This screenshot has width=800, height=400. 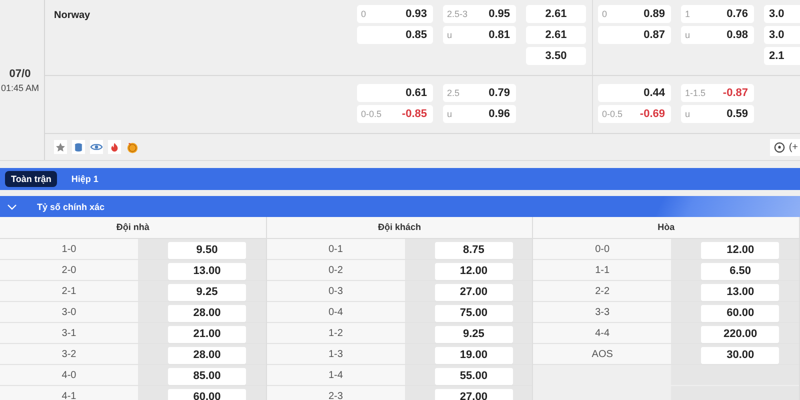 I want to click on odds-button: 75.00, so click(x=473, y=313).